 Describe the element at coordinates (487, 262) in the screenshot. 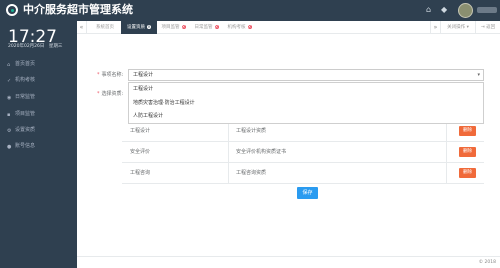

I see `copyright: © 2018` at that location.